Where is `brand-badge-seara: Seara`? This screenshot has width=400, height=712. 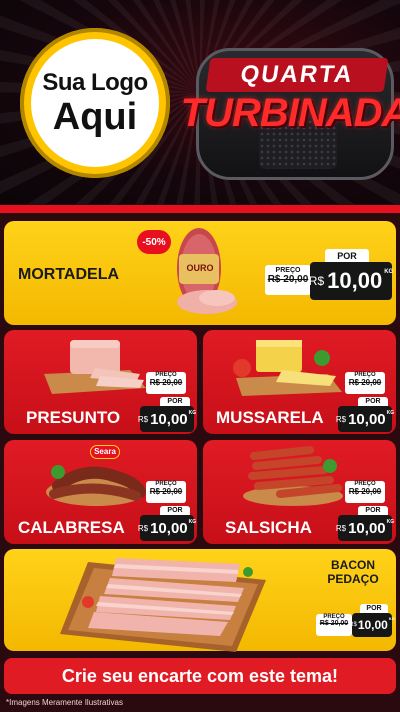
brand-badge-seara: Seara is located at coordinates (105, 452).